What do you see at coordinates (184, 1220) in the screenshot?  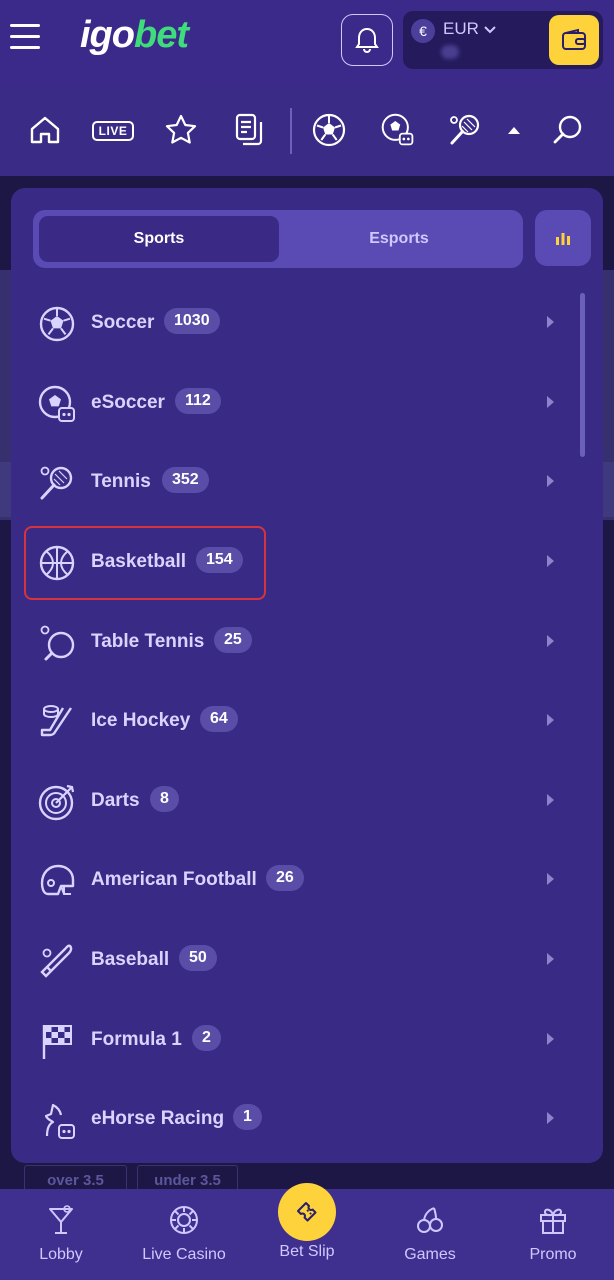 I see `casino-chip-icon` at bounding box center [184, 1220].